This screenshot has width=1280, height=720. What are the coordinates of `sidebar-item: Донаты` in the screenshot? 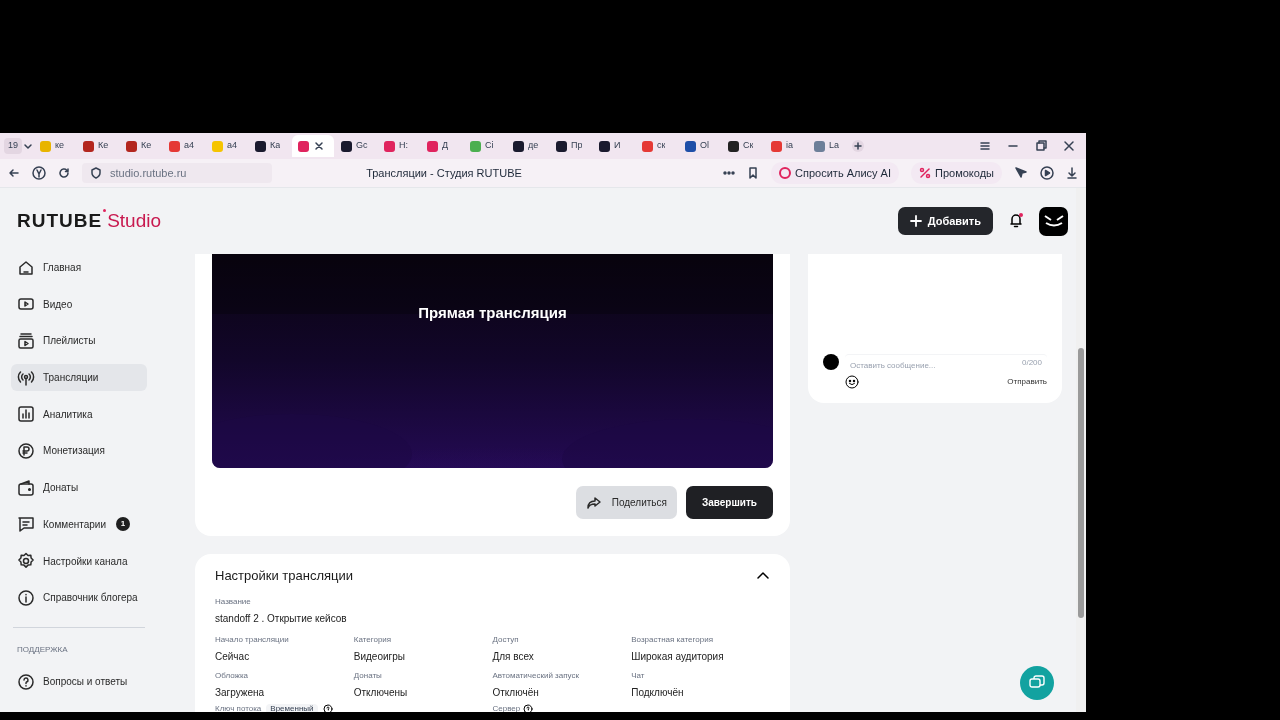 It's located at (79, 488).